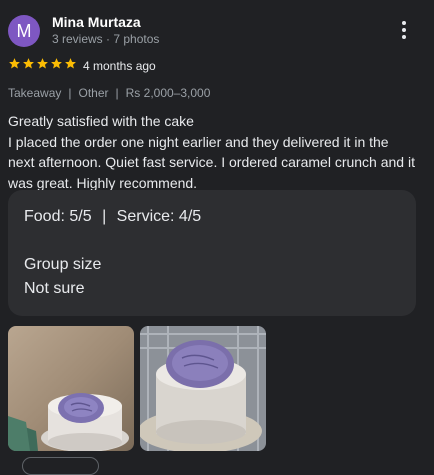 The width and height of the screenshot is (434, 475). Describe the element at coordinates (119, 66) in the screenshot. I see `review-time: 4 months ago` at that location.